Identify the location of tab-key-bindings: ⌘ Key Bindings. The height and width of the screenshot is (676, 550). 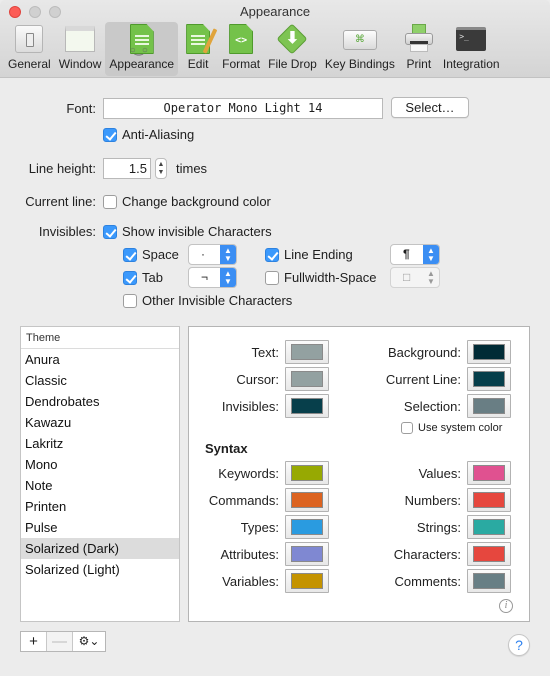
(360, 49).